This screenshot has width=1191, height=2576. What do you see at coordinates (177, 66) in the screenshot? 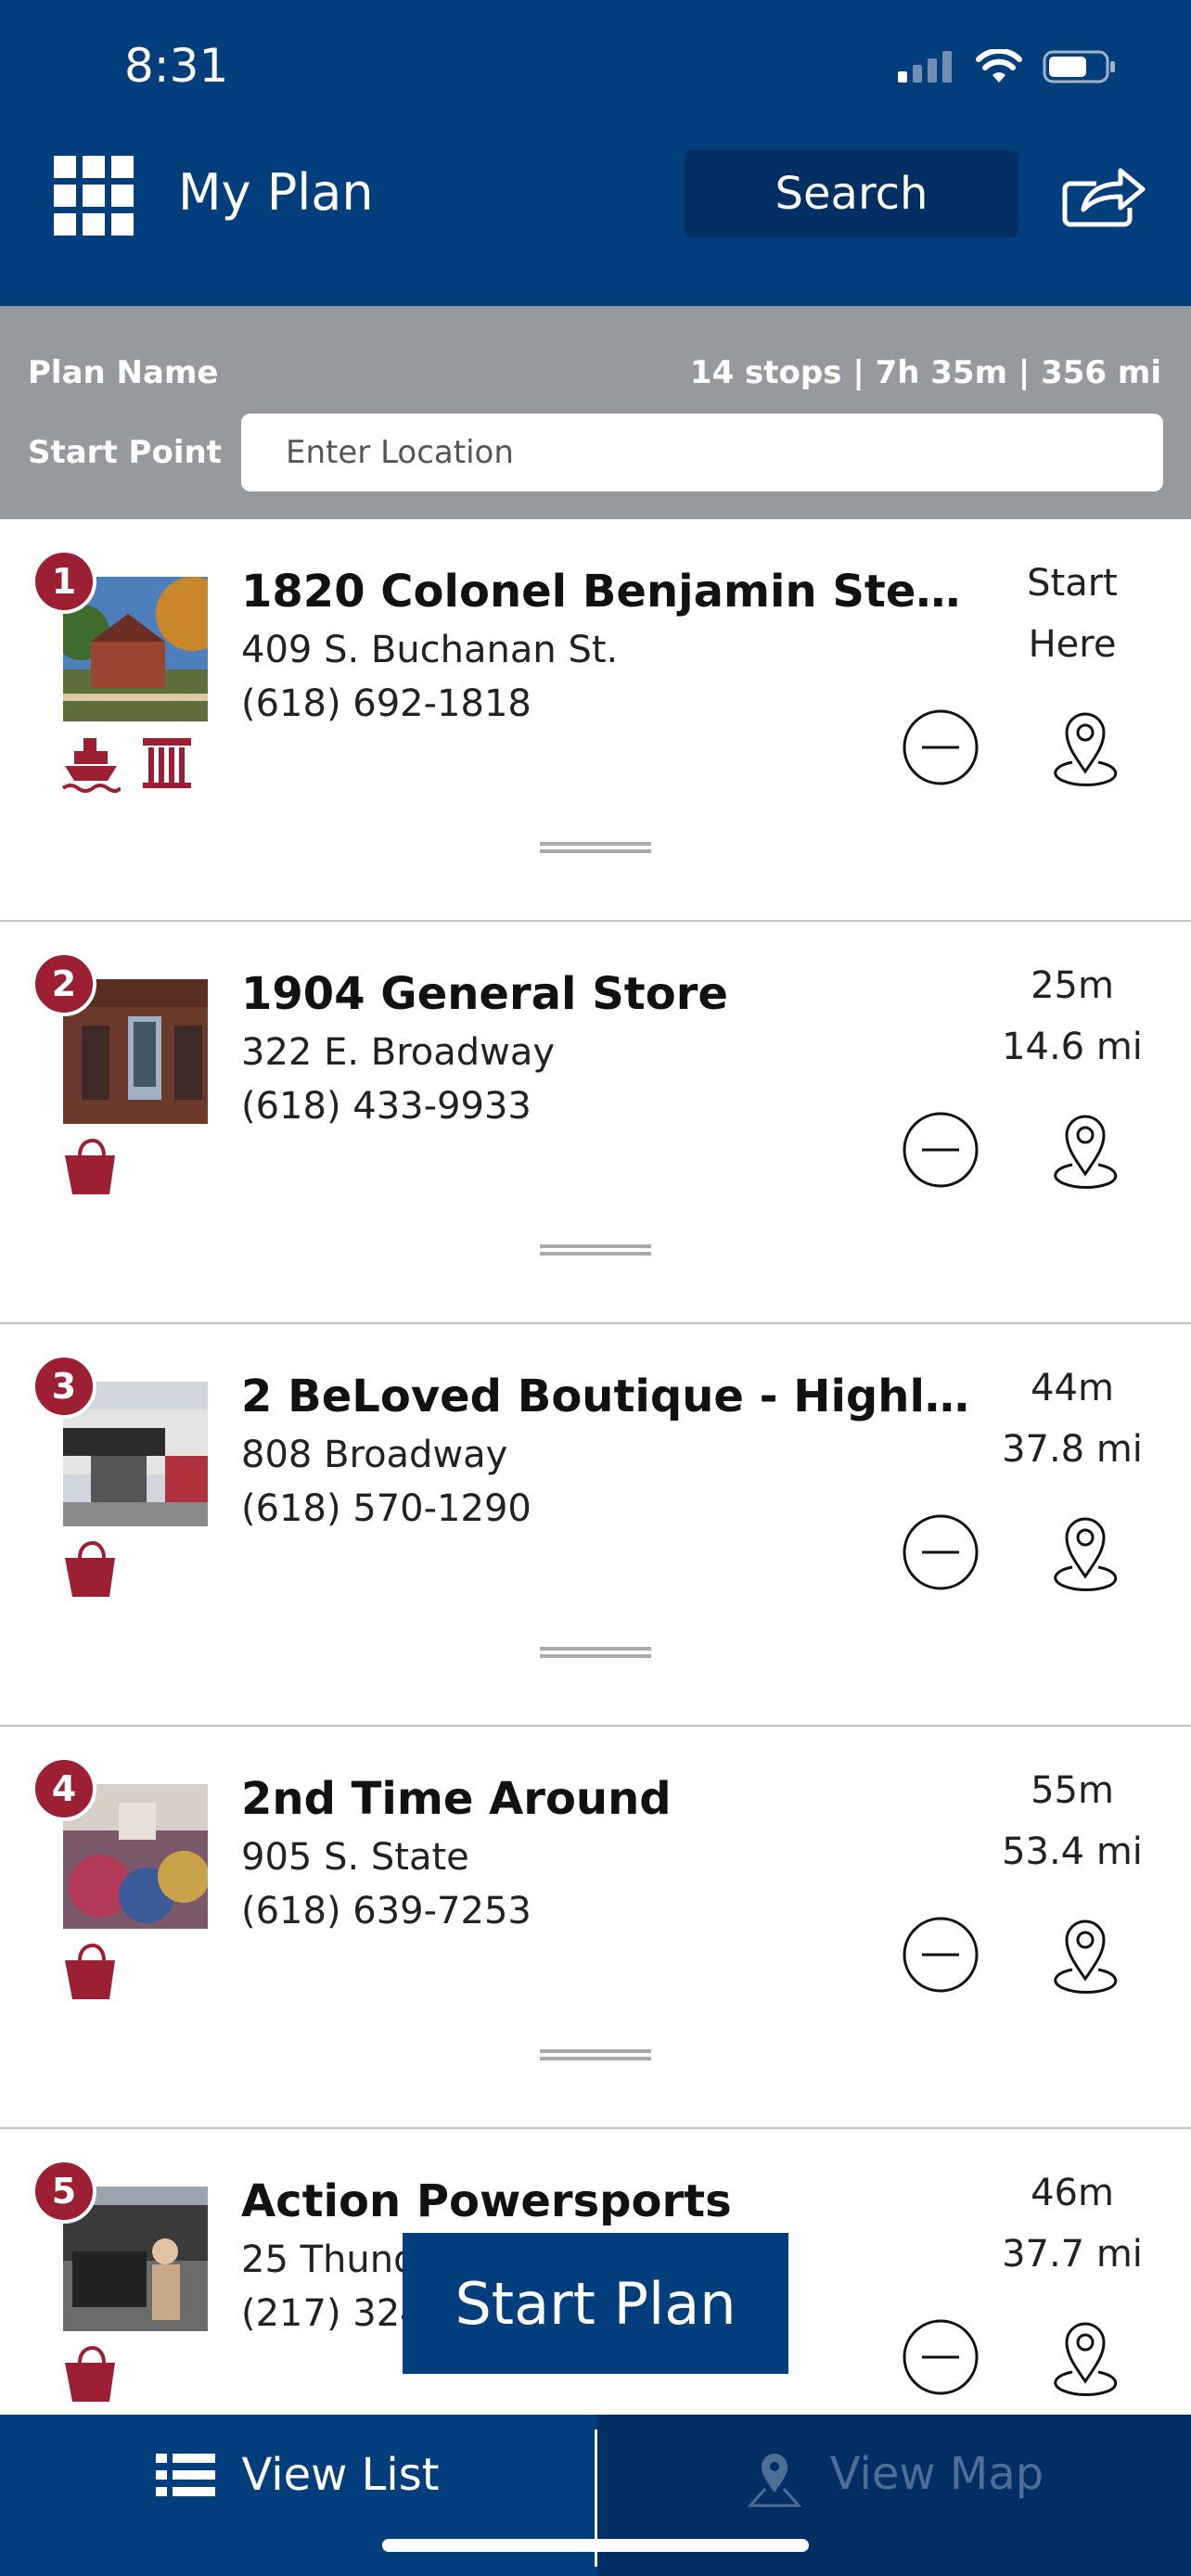
I see `status-time: 8:31` at bounding box center [177, 66].